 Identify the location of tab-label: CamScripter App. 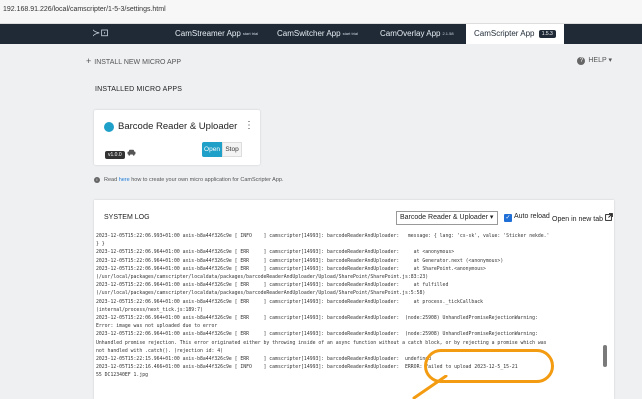
(504, 34).